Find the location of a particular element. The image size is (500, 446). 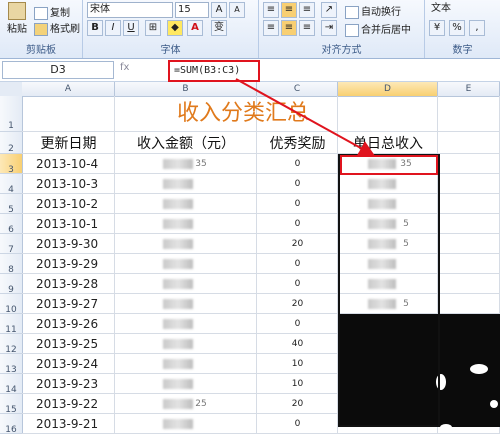

annotation-arrow is located at coordinates (305, 117).